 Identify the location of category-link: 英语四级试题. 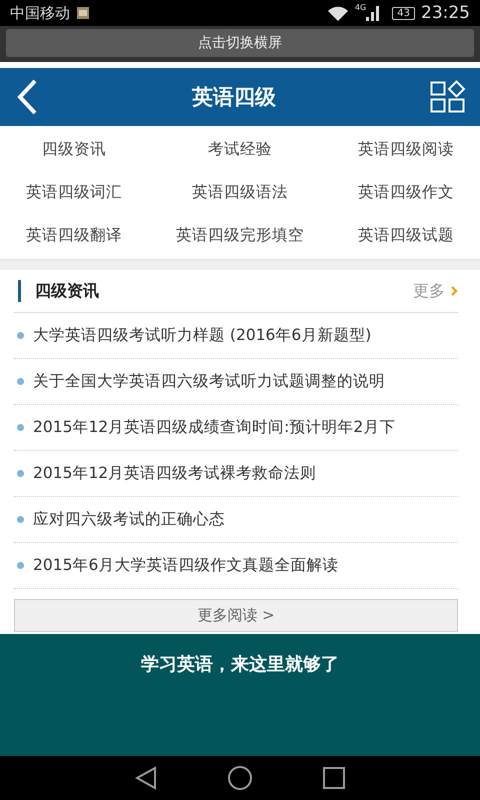
(406, 235).